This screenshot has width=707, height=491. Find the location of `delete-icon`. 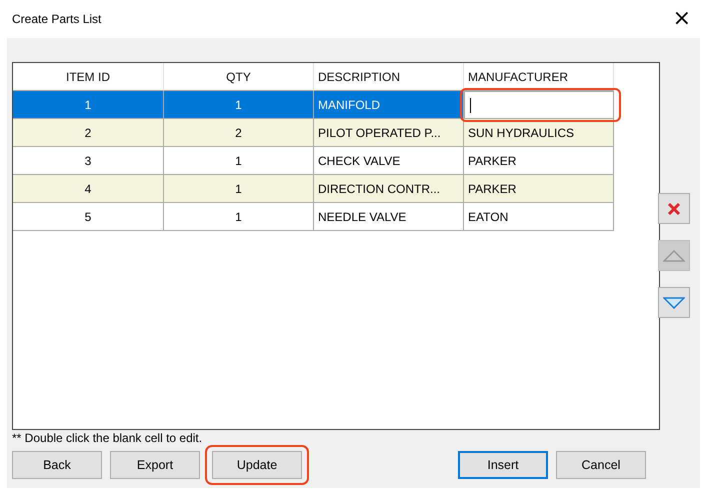

delete-icon is located at coordinates (674, 208).